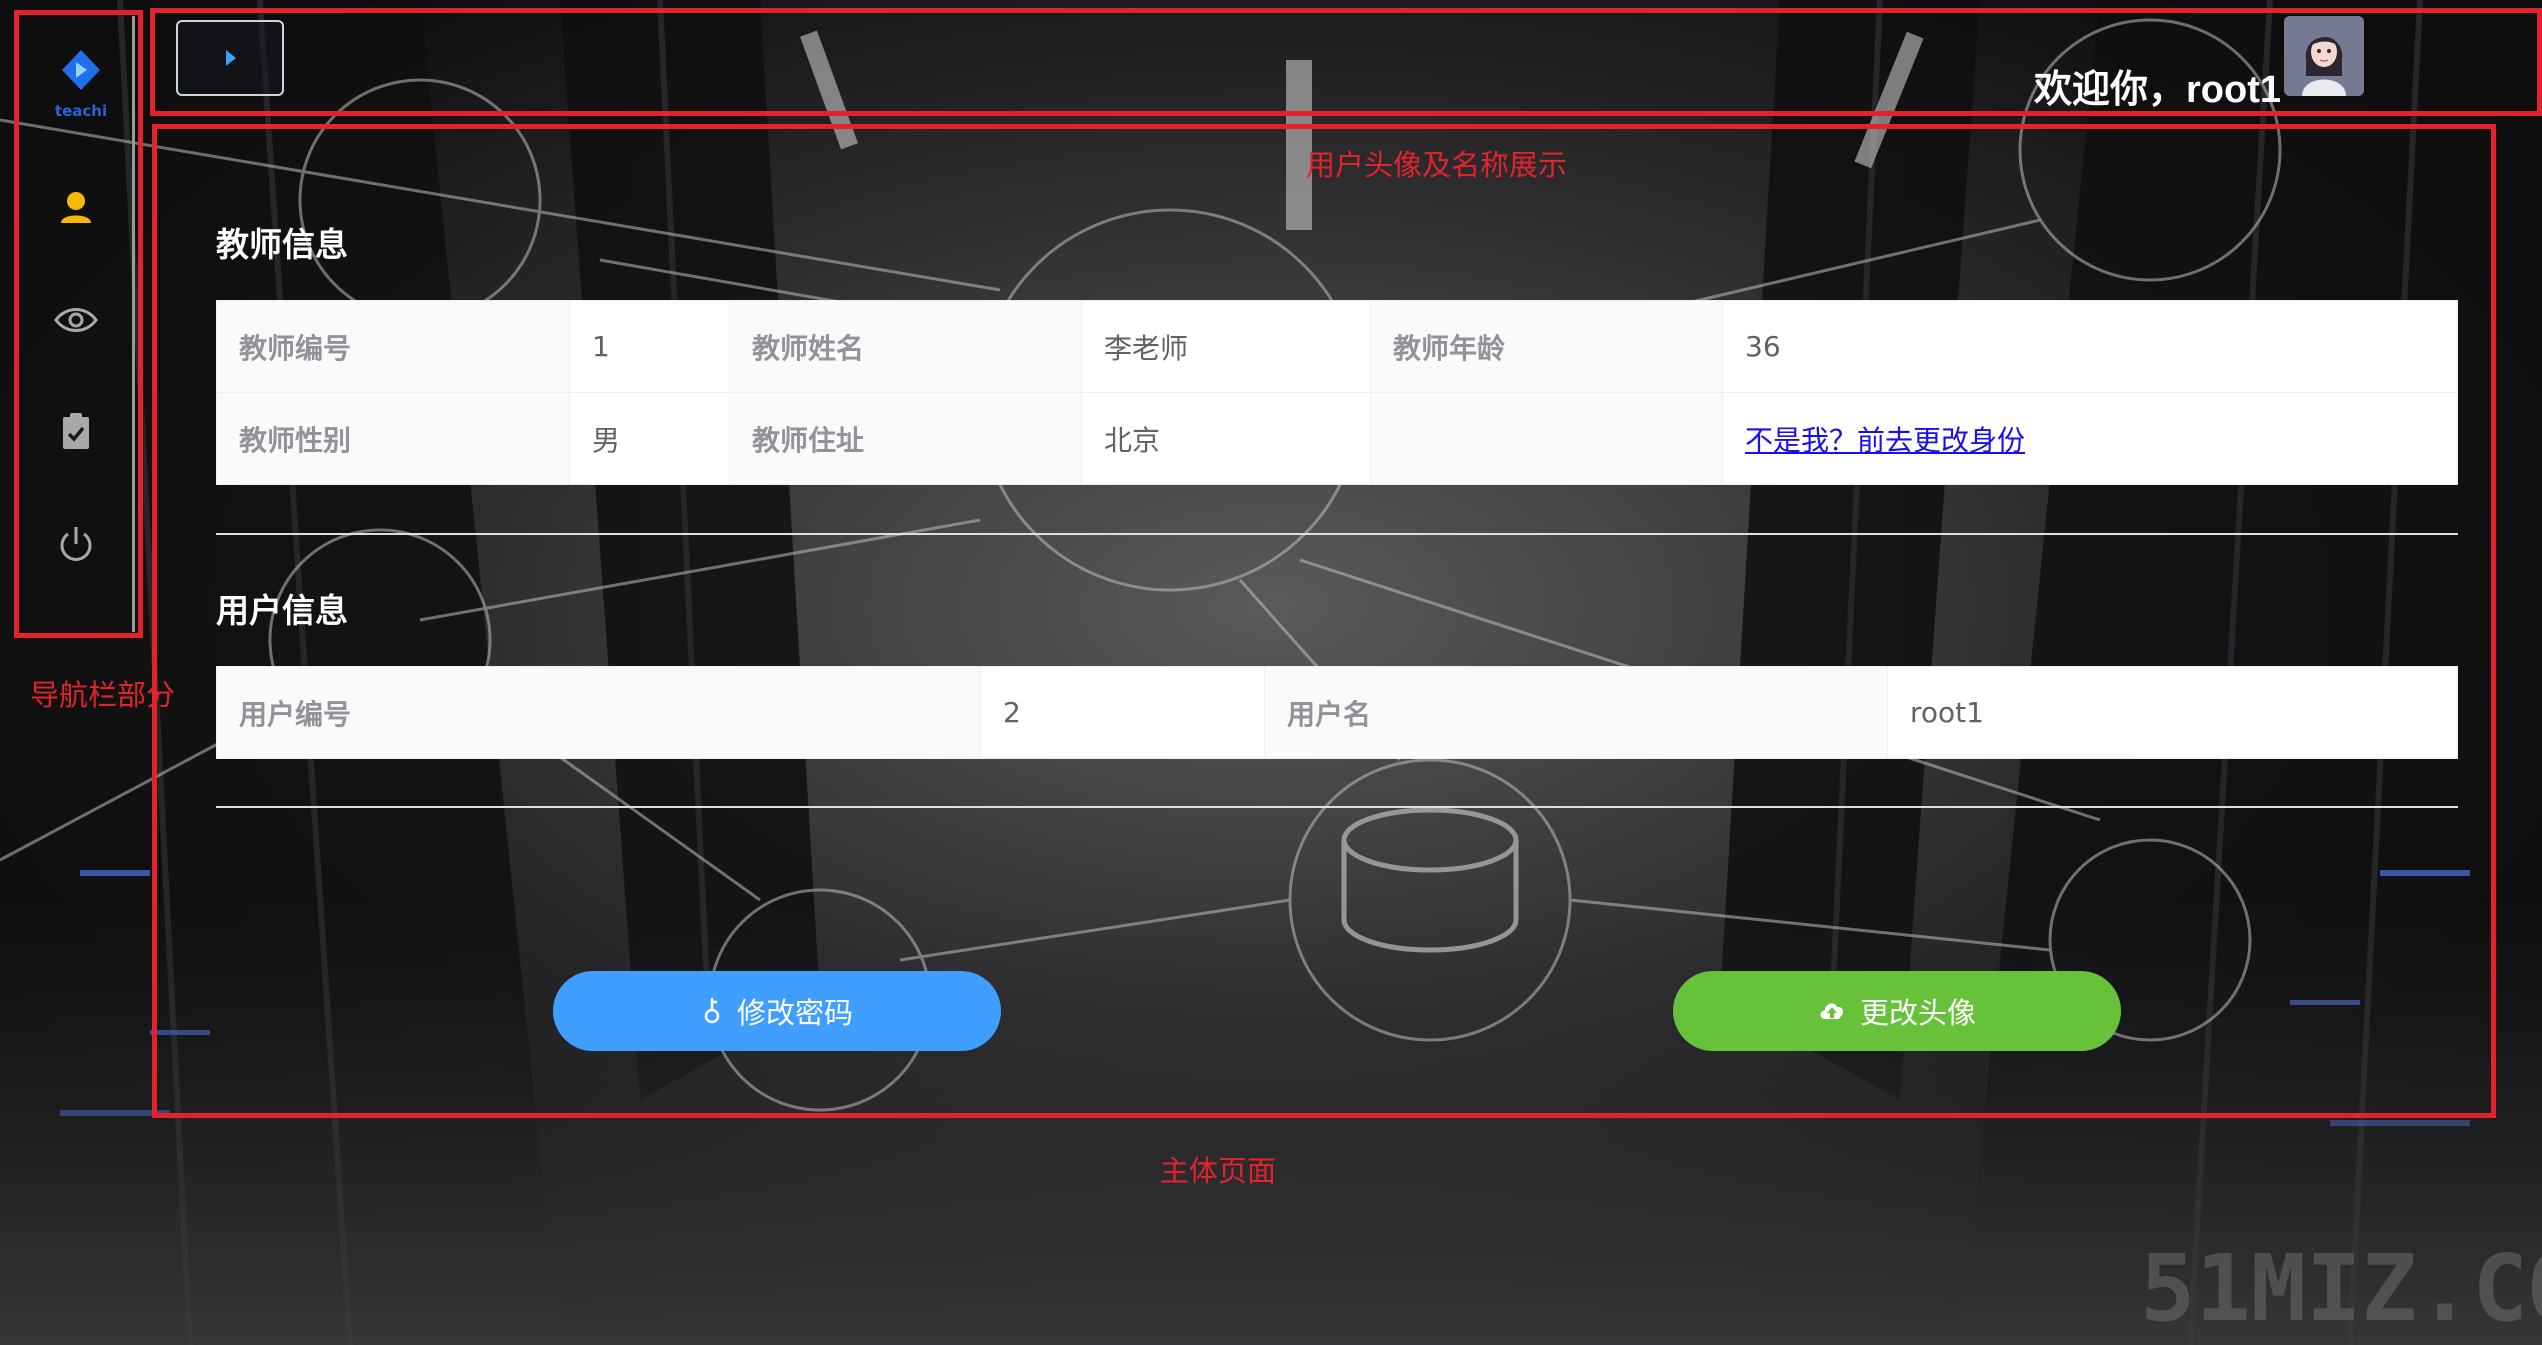 The width and height of the screenshot is (2542, 1345). I want to click on watermark: 51MIZ.COM, so click(2341, 1288).